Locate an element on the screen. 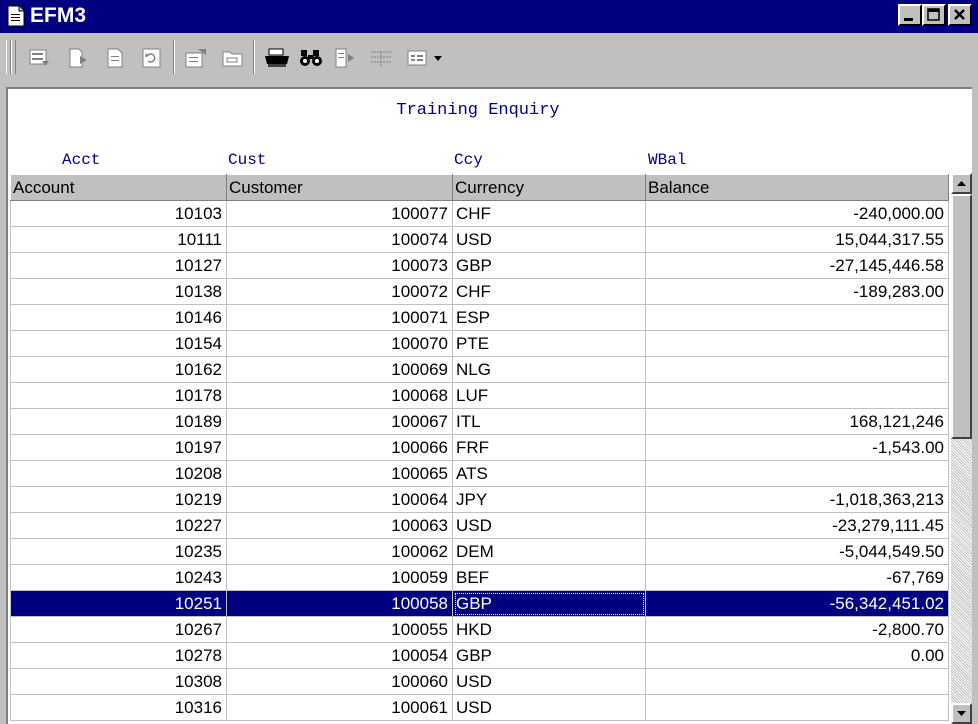 The height and width of the screenshot is (724, 978). table-row: 10197 100066 FRF -1,543.00 is located at coordinates (479, 447).